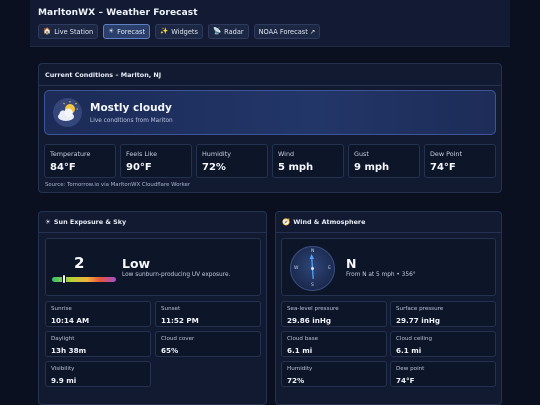  What do you see at coordinates (351, 263) in the screenshot?
I see `wind-direction: N` at bounding box center [351, 263].